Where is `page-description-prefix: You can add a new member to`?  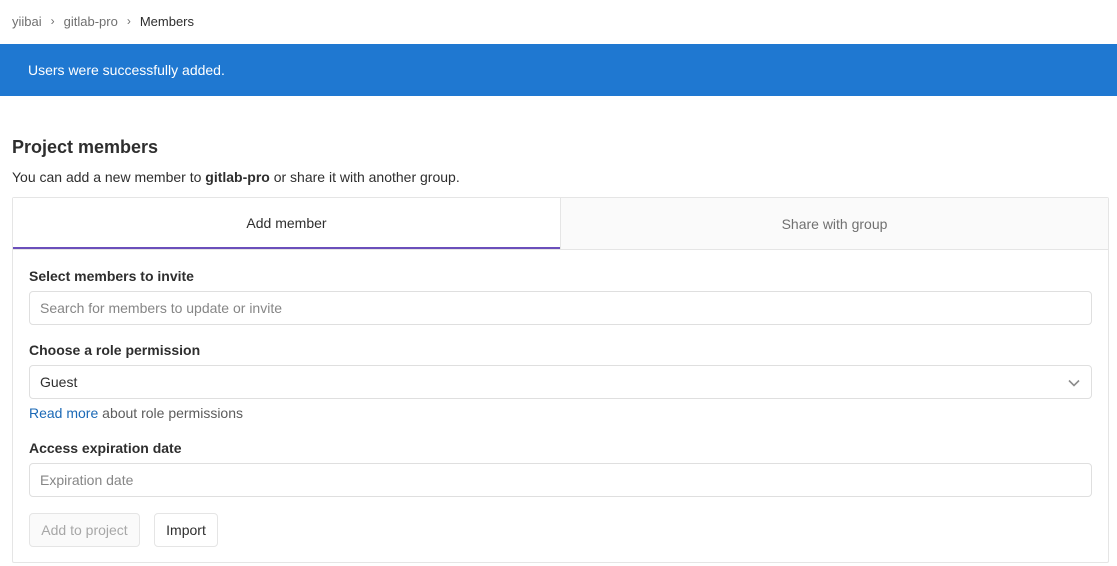
page-description-prefix: You can add a new member to is located at coordinates (109, 177).